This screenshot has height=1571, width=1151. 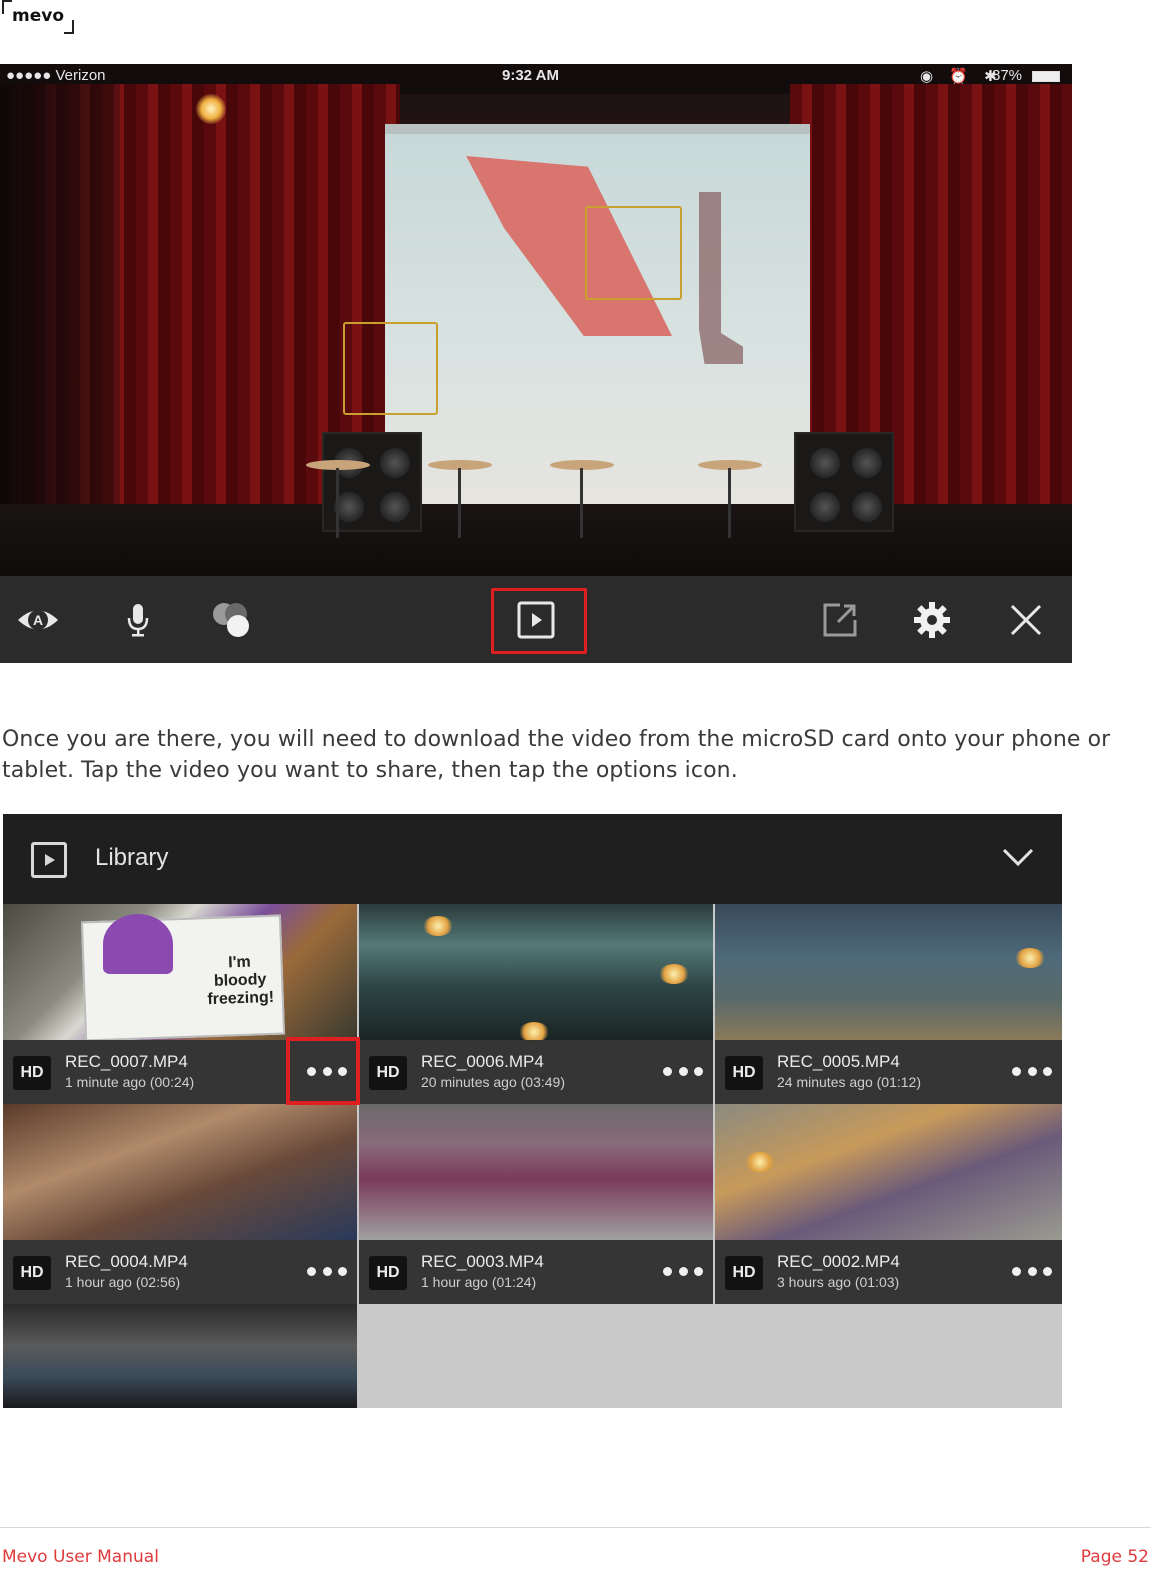 I want to click on file-name: REC_0006.MP4, so click(x=482, y=1061).